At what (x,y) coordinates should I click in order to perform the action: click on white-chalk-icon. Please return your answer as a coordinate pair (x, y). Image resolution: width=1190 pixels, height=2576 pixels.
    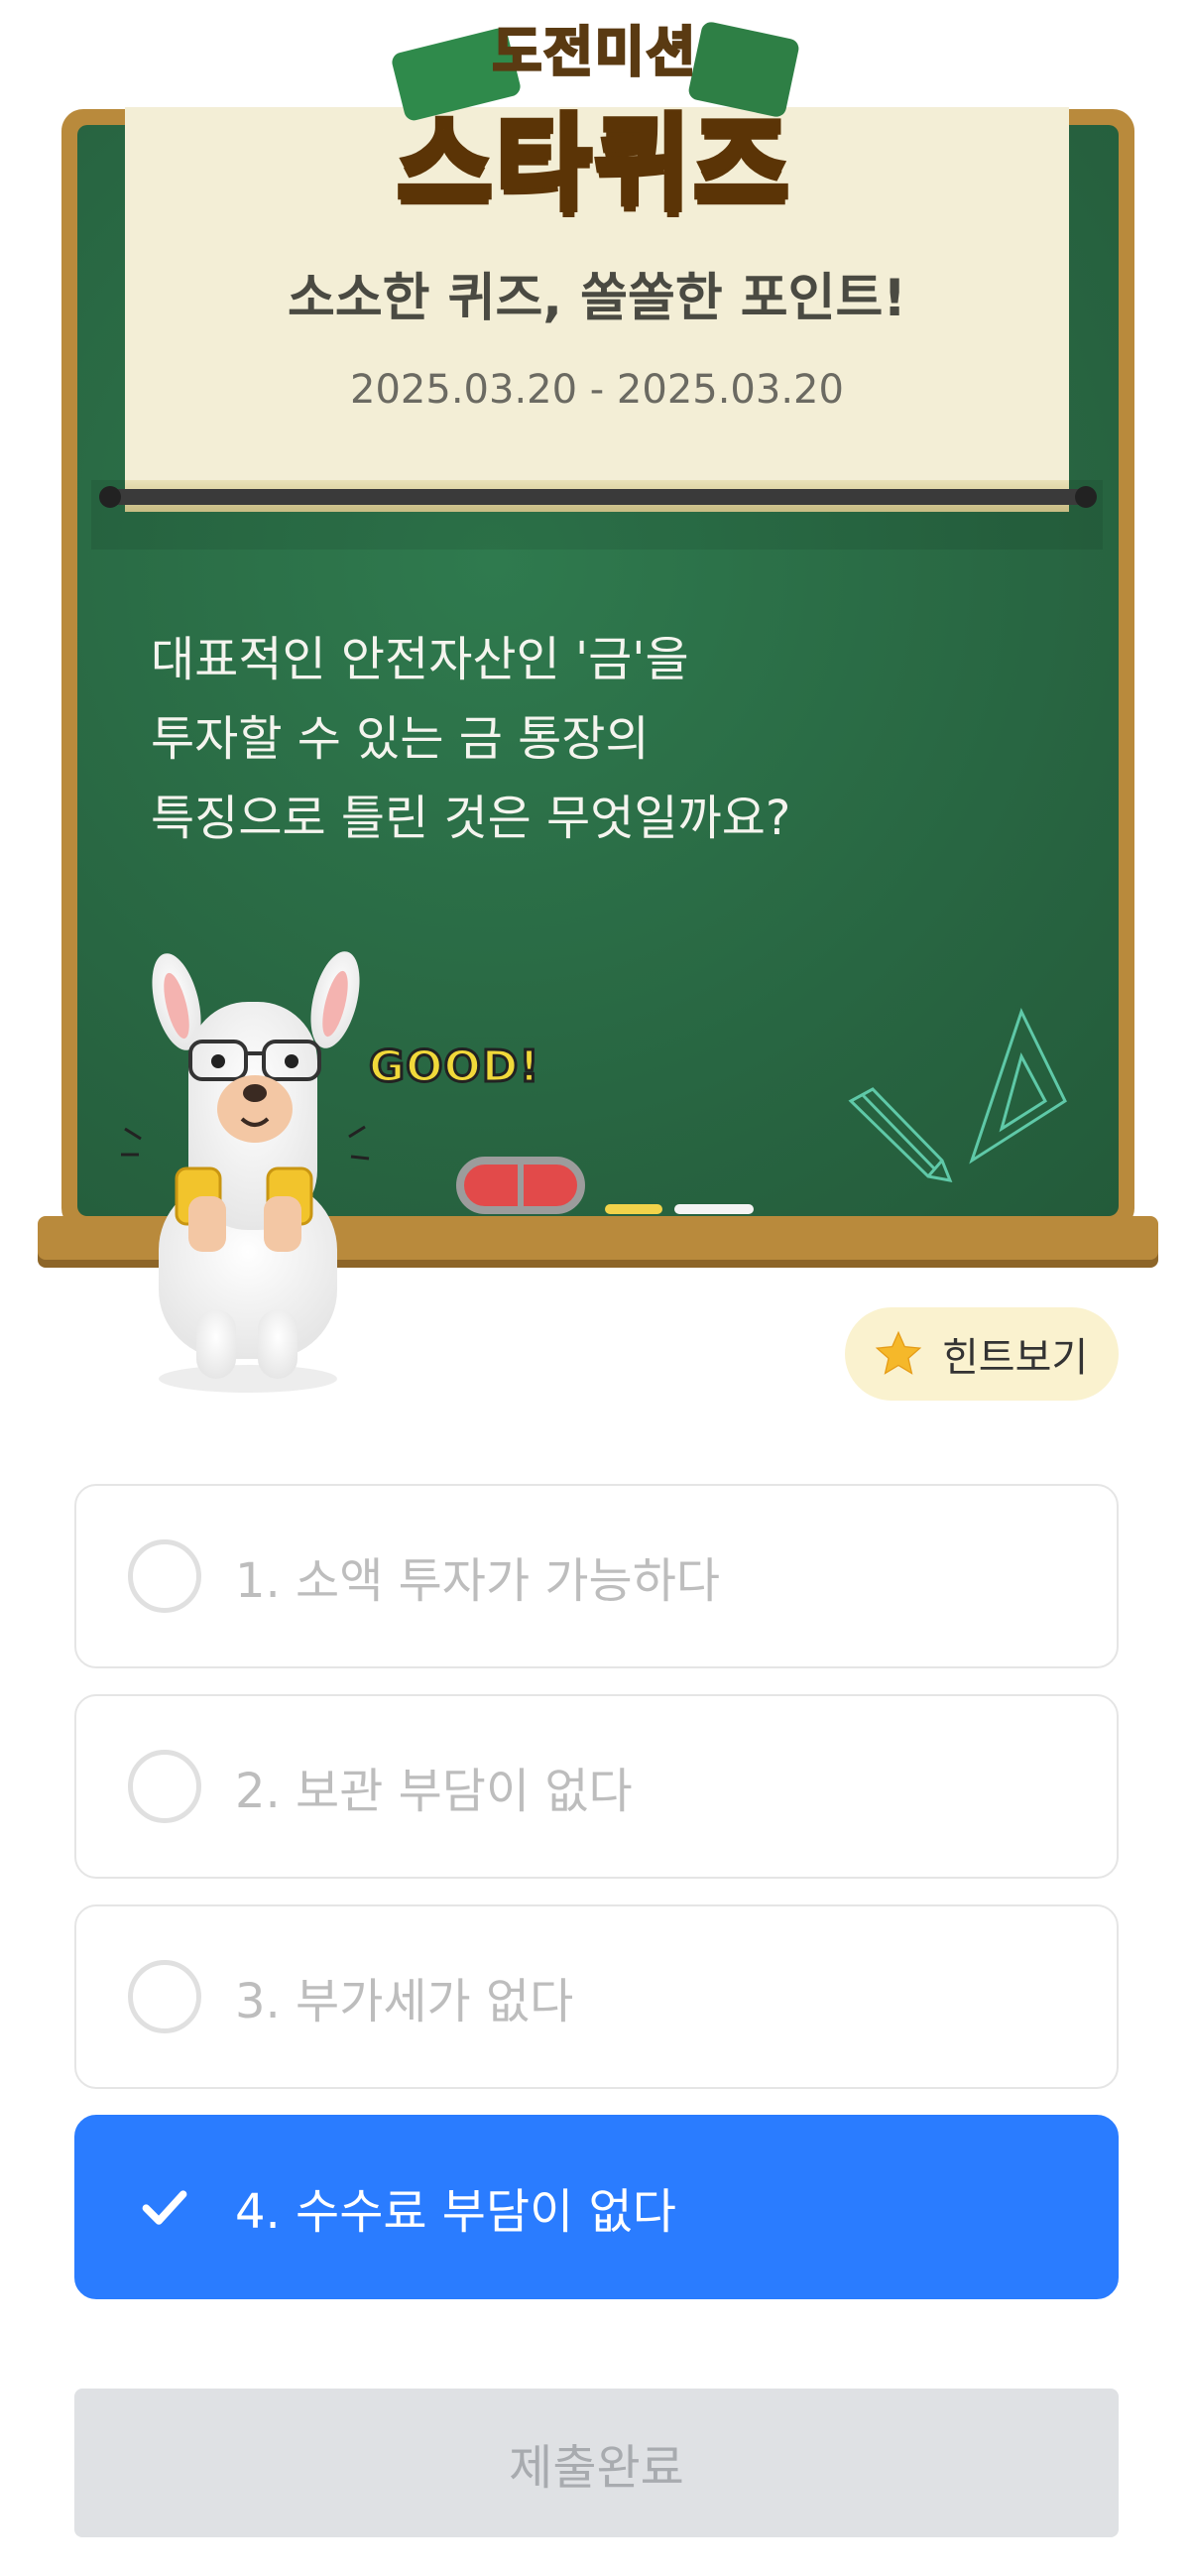
    Looking at the image, I should click on (714, 1209).